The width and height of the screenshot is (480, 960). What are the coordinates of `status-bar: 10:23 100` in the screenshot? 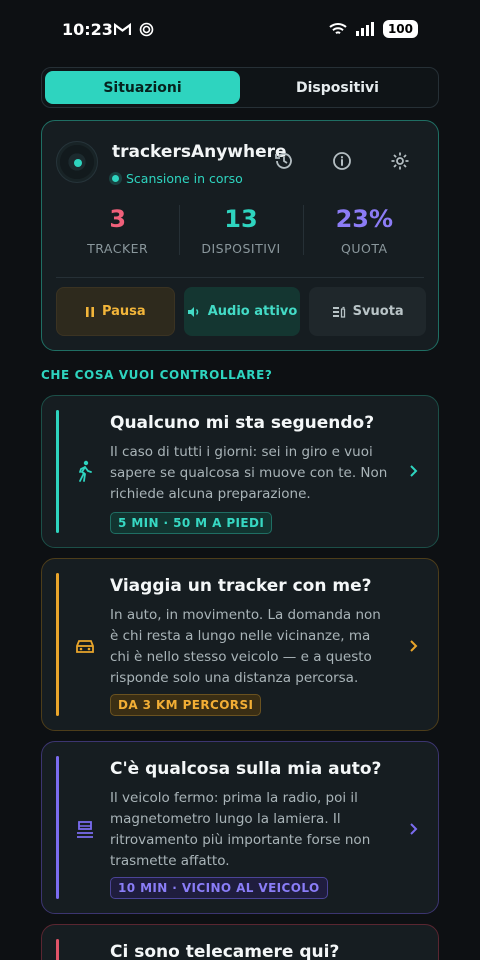 It's located at (240, 30).